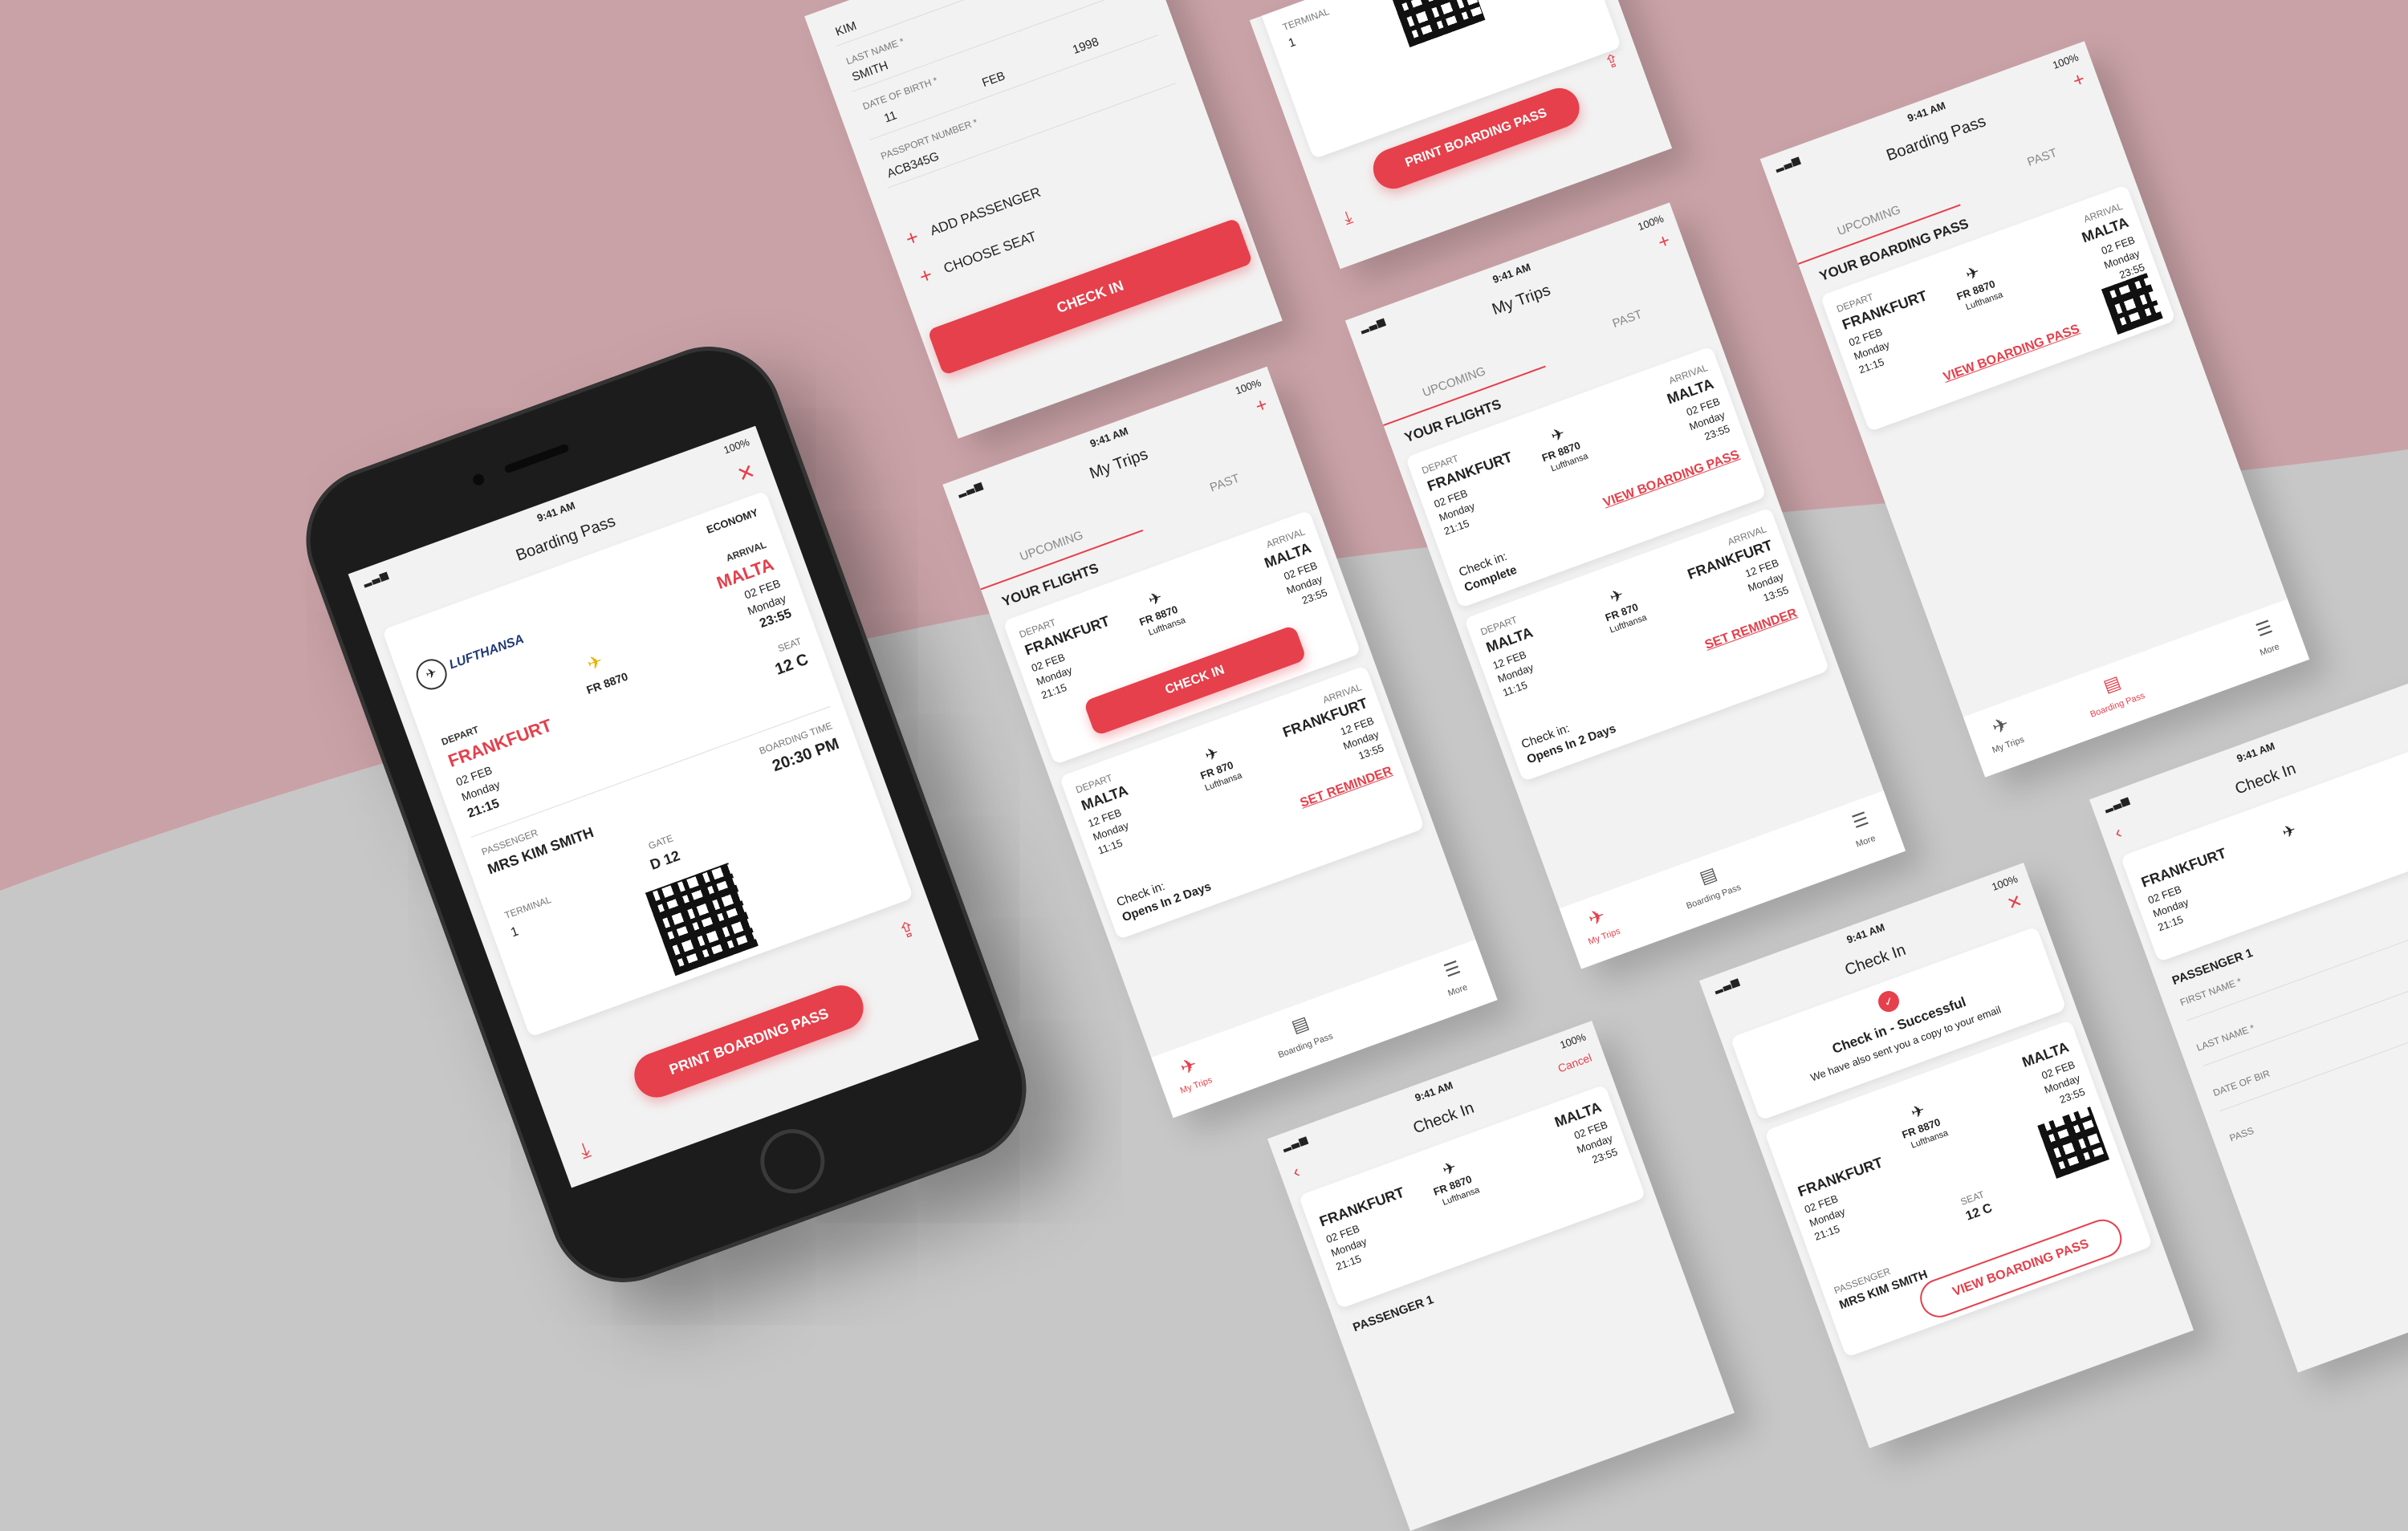 This screenshot has width=2408, height=1531. Describe the element at coordinates (432, 674) in the screenshot. I see `lufthansa-logo-icon: ✈` at that location.